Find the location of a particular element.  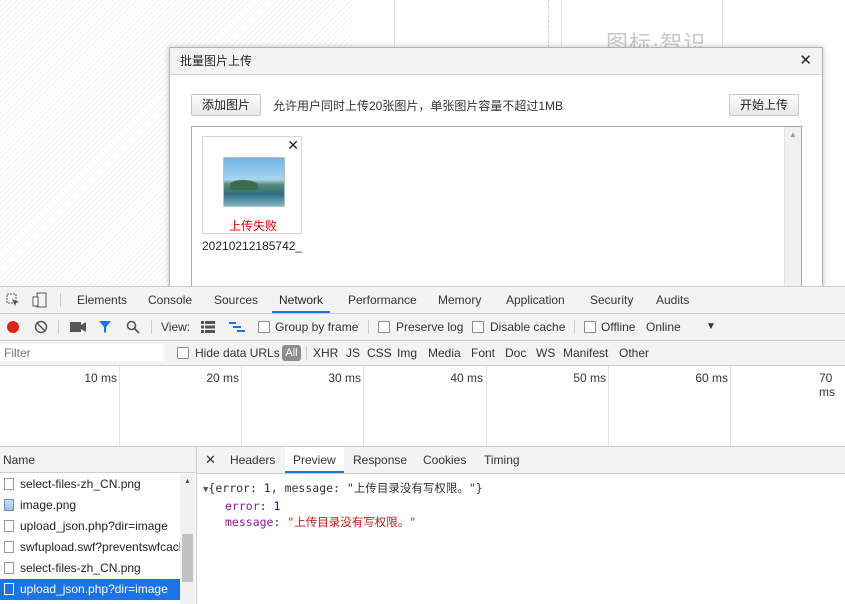

preview-summary: {error: 1, message: "上传目录没有写权限。"} is located at coordinates (345, 488).